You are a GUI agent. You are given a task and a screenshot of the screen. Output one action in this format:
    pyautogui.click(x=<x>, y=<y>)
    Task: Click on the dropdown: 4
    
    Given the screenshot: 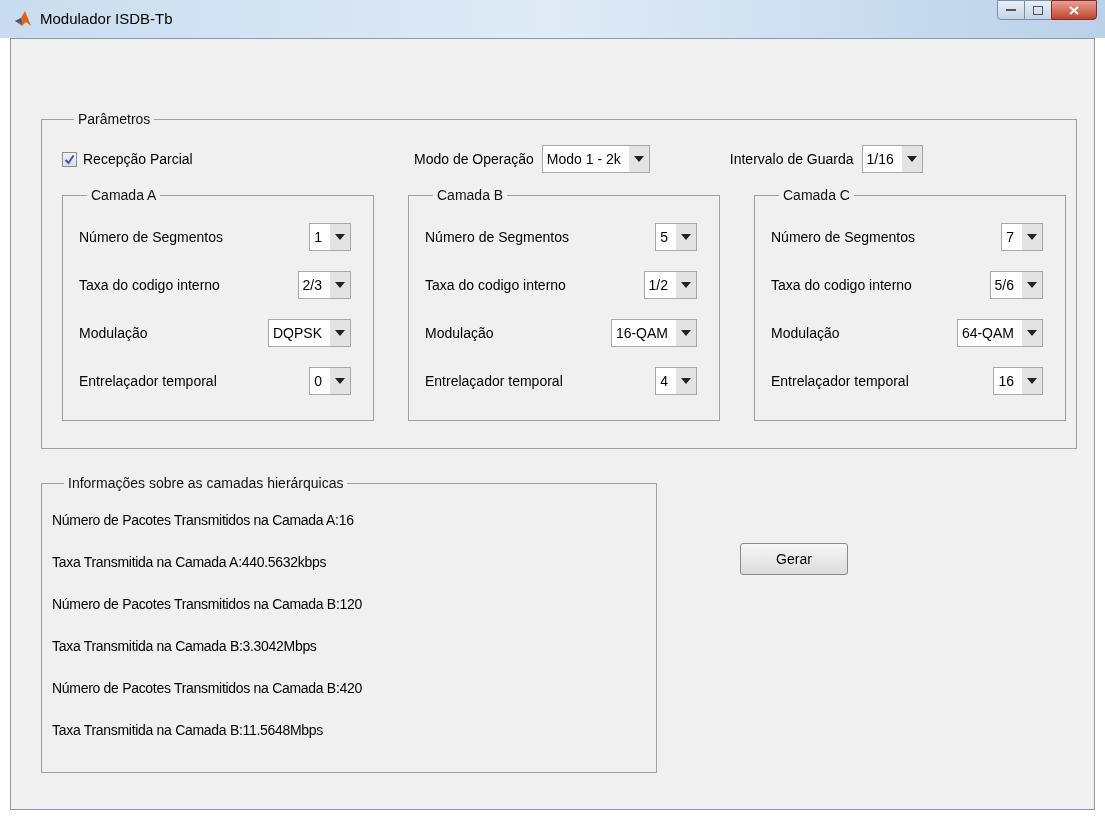 What is the action you would take?
    pyautogui.click(x=676, y=381)
    